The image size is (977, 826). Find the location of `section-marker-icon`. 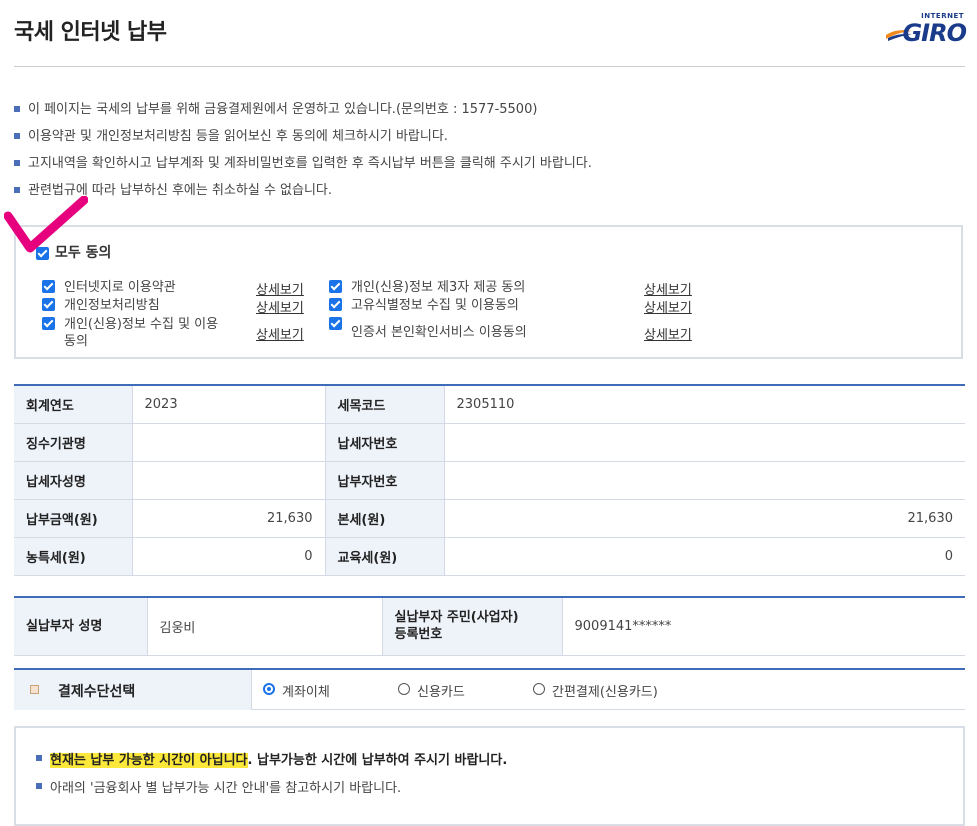

section-marker-icon is located at coordinates (34, 689).